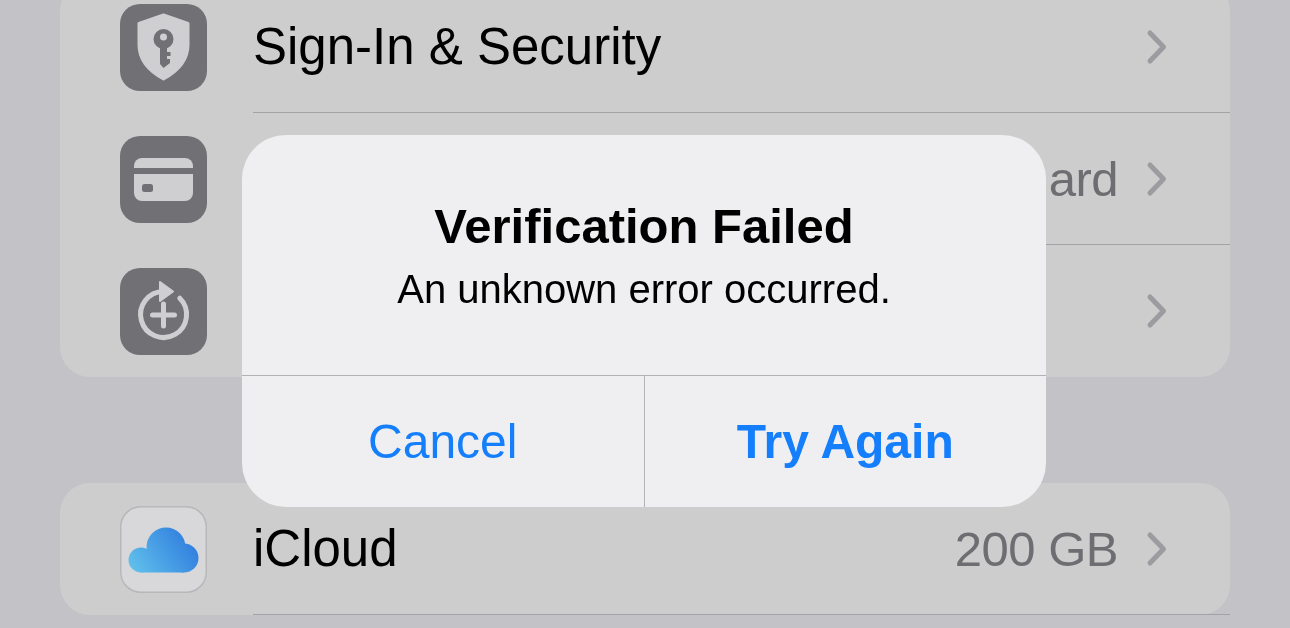 Image resolution: width=1290 pixels, height=628 pixels. What do you see at coordinates (1083, 178) in the screenshot?
I see `setting-value: ard` at bounding box center [1083, 178].